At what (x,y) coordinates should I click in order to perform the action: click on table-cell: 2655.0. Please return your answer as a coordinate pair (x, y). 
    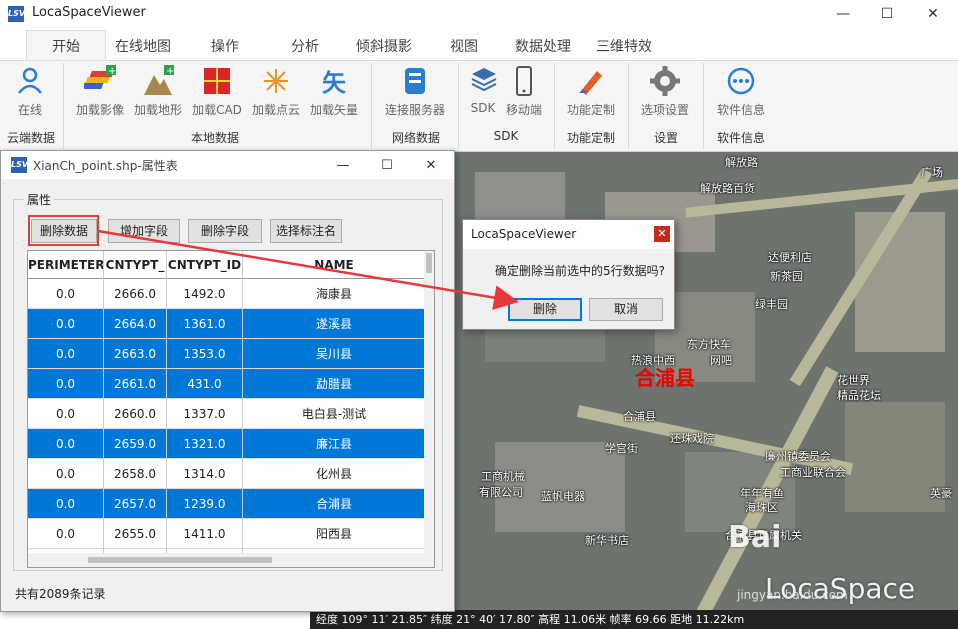
    Looking at the image, I should click on (135, 534).